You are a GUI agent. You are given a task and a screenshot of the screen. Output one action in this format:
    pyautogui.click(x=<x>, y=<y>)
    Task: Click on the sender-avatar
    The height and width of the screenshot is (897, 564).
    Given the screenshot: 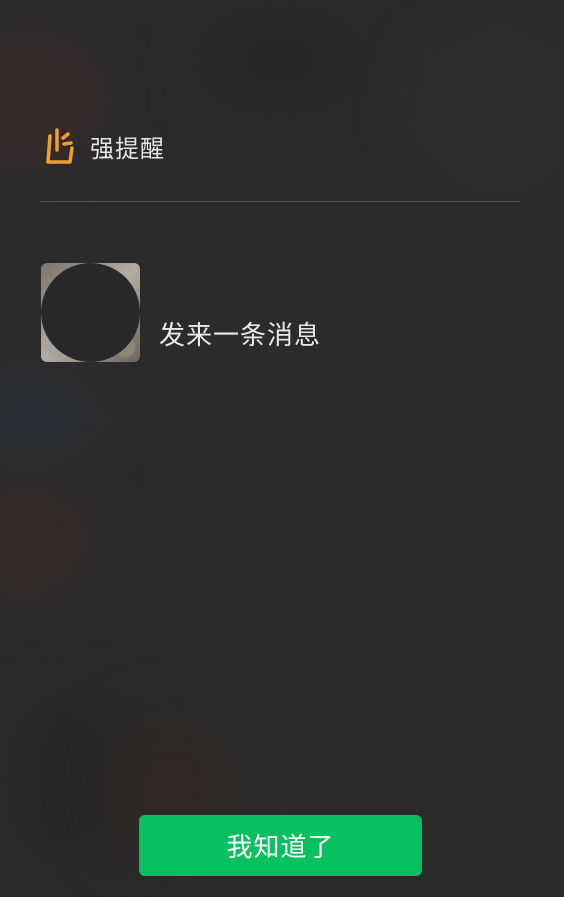 What is the action you would take?
    pyautogui.click(x=90, y=312)
    